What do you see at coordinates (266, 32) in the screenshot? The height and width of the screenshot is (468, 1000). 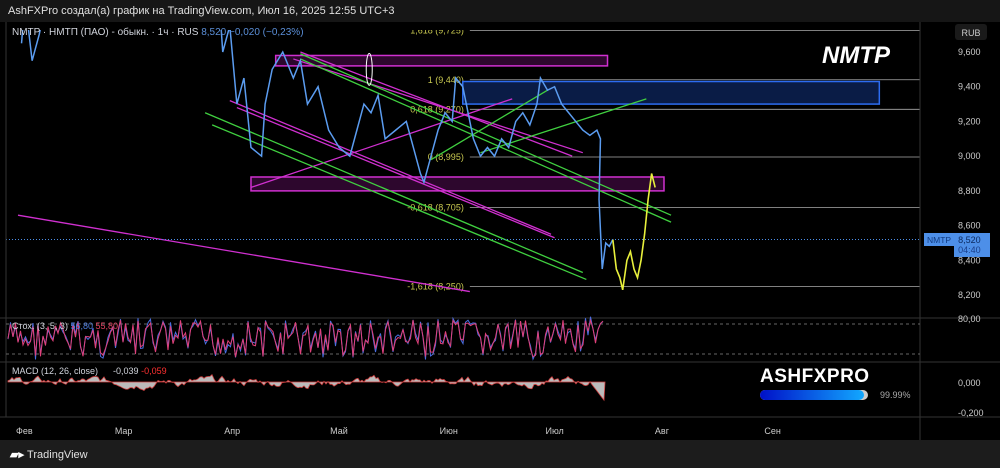 I see `price-change: −0,020 (−0,23%)` at bounding box center [266, 32].